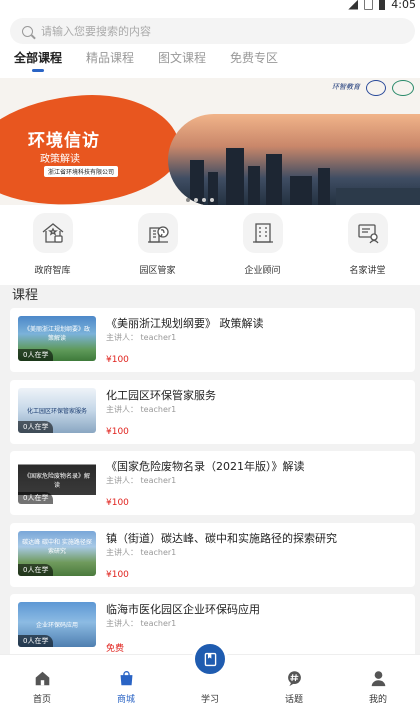 This screenshot has height=711, width=420. What do you see at coordinates (38, 61) in the screenshot?
I see `tab-all-courses: 全部课程` at bounding box center [38, 61].